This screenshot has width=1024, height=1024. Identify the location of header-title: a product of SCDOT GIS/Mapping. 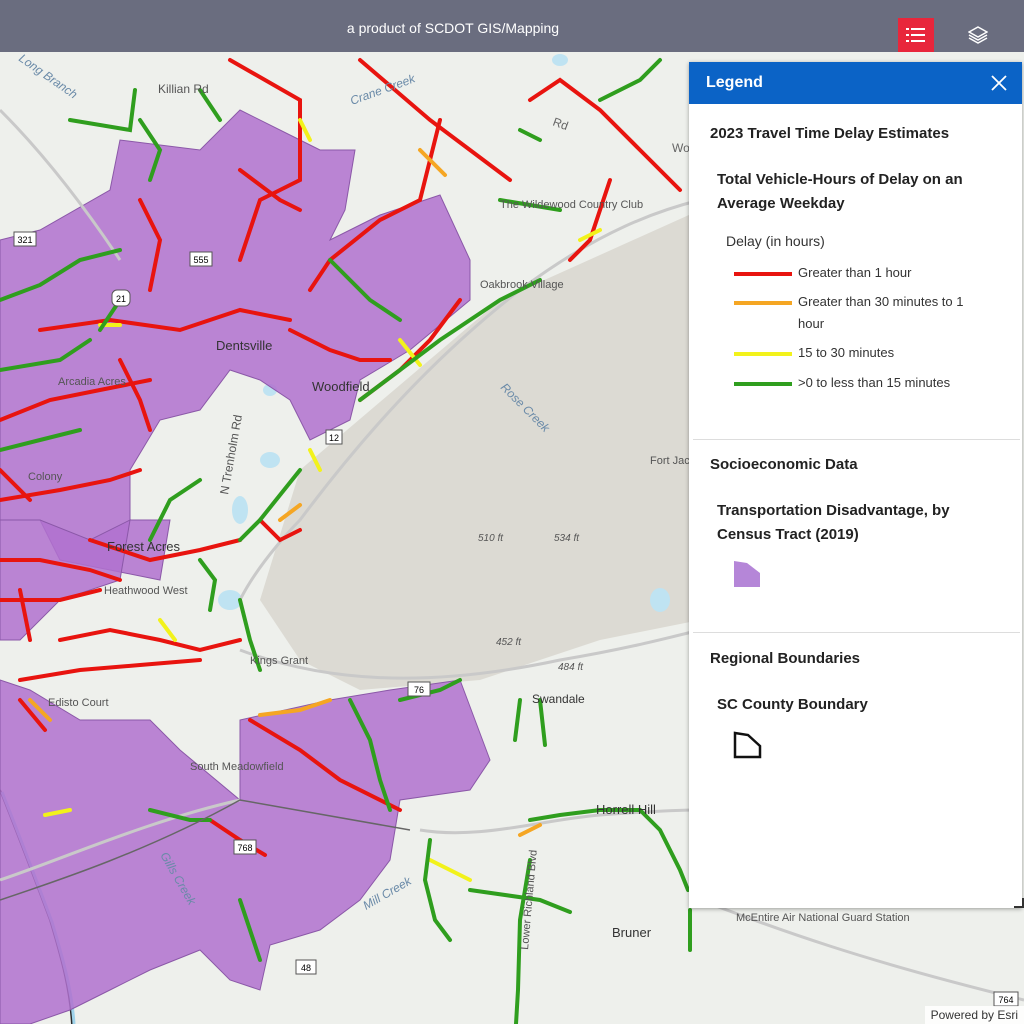
(453, 28).